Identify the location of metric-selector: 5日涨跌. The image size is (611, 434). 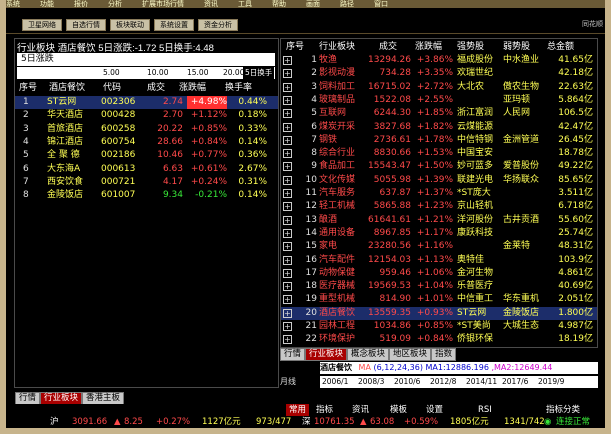
(146, 59).